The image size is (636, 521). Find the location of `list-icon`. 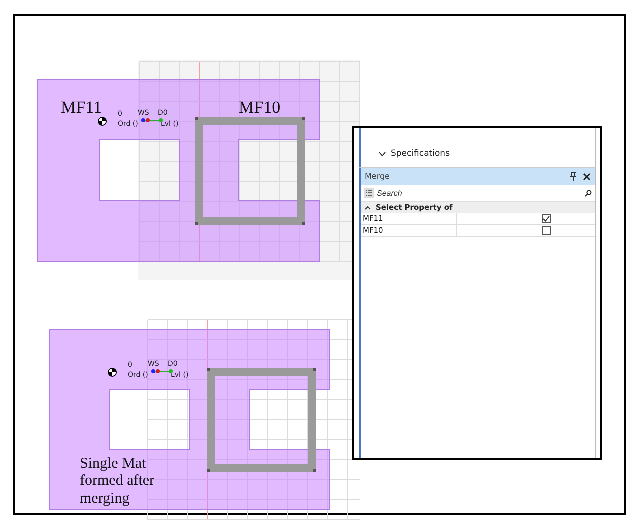

list-icon is located at coordinates (369, 193).